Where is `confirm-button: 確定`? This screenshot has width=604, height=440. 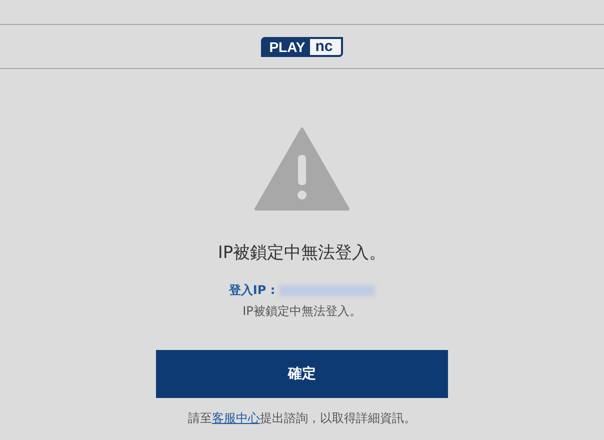 confirm-button: 確定 is located at coordinates (302, 374).